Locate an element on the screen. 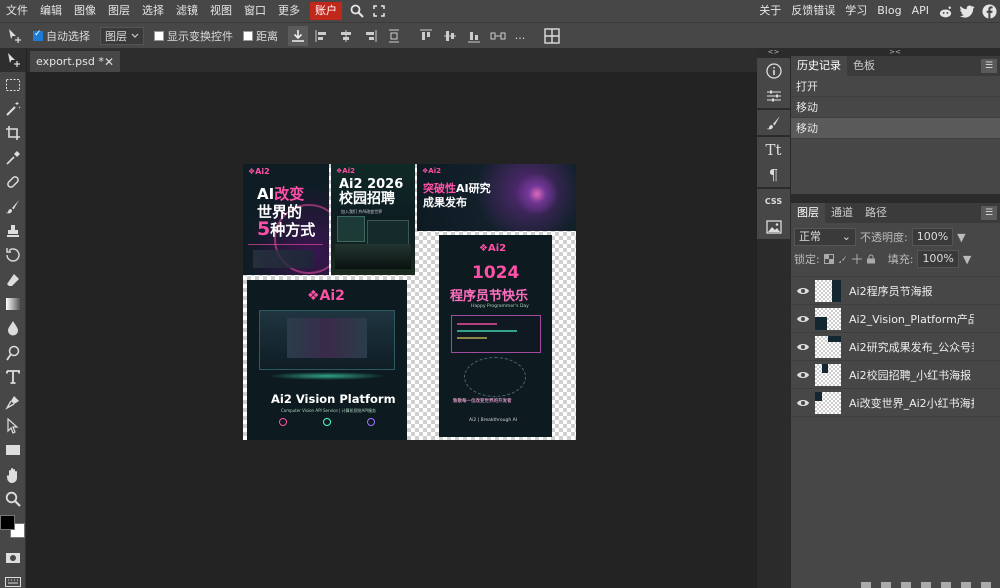 This screenshot has height=588, width=1000. fill-dropdown-icon: ▼ is located at coordinates (967, 259).